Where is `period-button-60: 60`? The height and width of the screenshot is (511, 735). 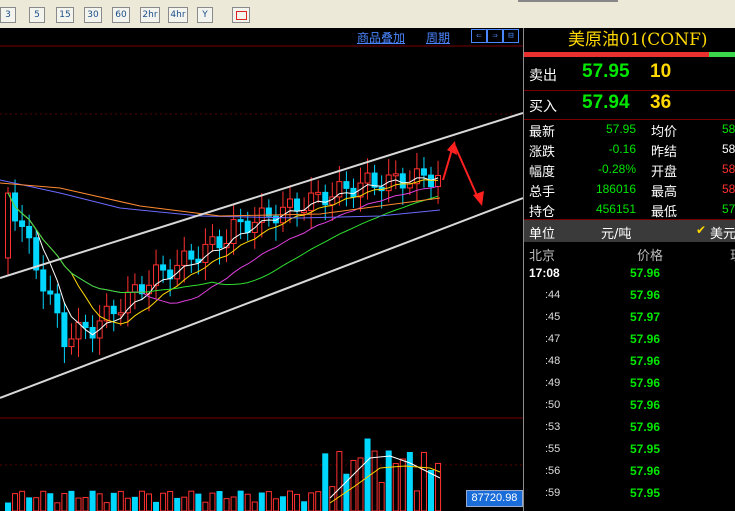 period-button-60: 60 is located at coordinates (121, 15).